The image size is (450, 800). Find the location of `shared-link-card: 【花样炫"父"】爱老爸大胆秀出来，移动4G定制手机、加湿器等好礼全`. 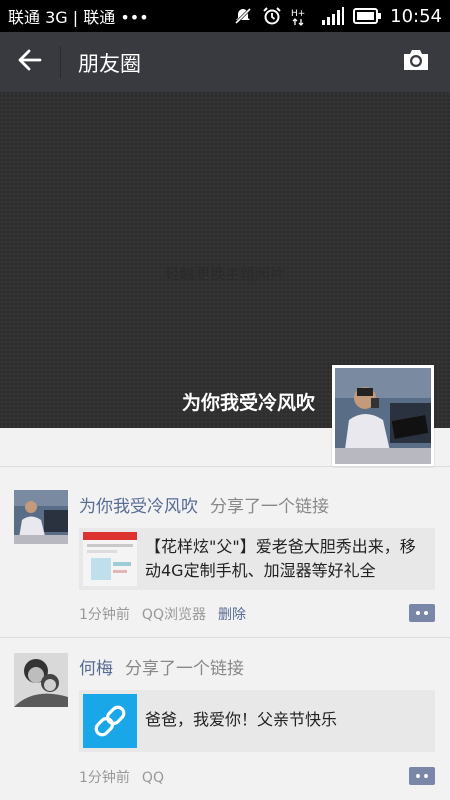

shared-link-card: 【花样炫"父"】爱老爸大胆秀出来，移动4G定制手机、加湿器等好礼全 is located at coordinates (257, 559).